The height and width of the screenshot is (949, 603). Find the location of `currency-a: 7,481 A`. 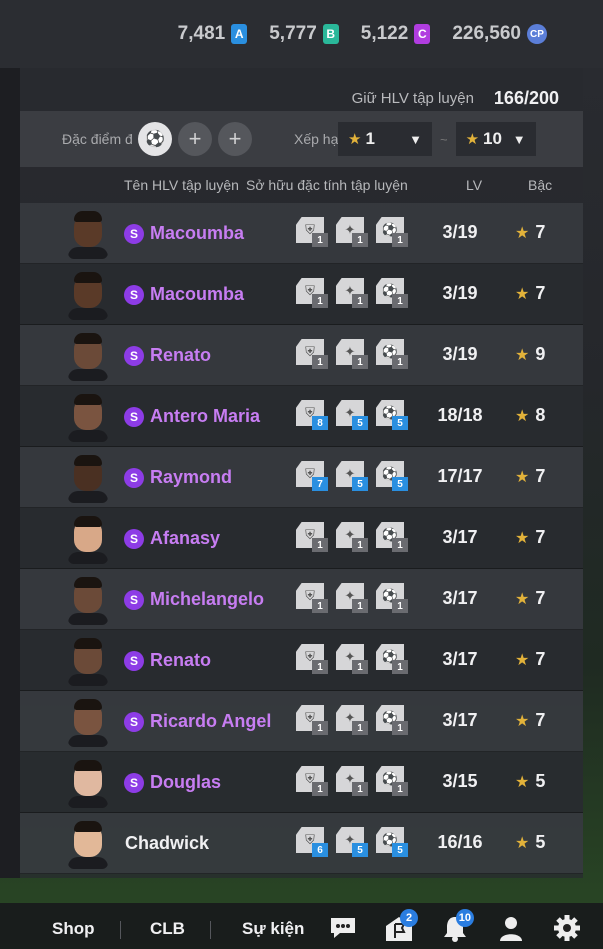

currency-a: 7,481 A is located at coordinates (213, 34).